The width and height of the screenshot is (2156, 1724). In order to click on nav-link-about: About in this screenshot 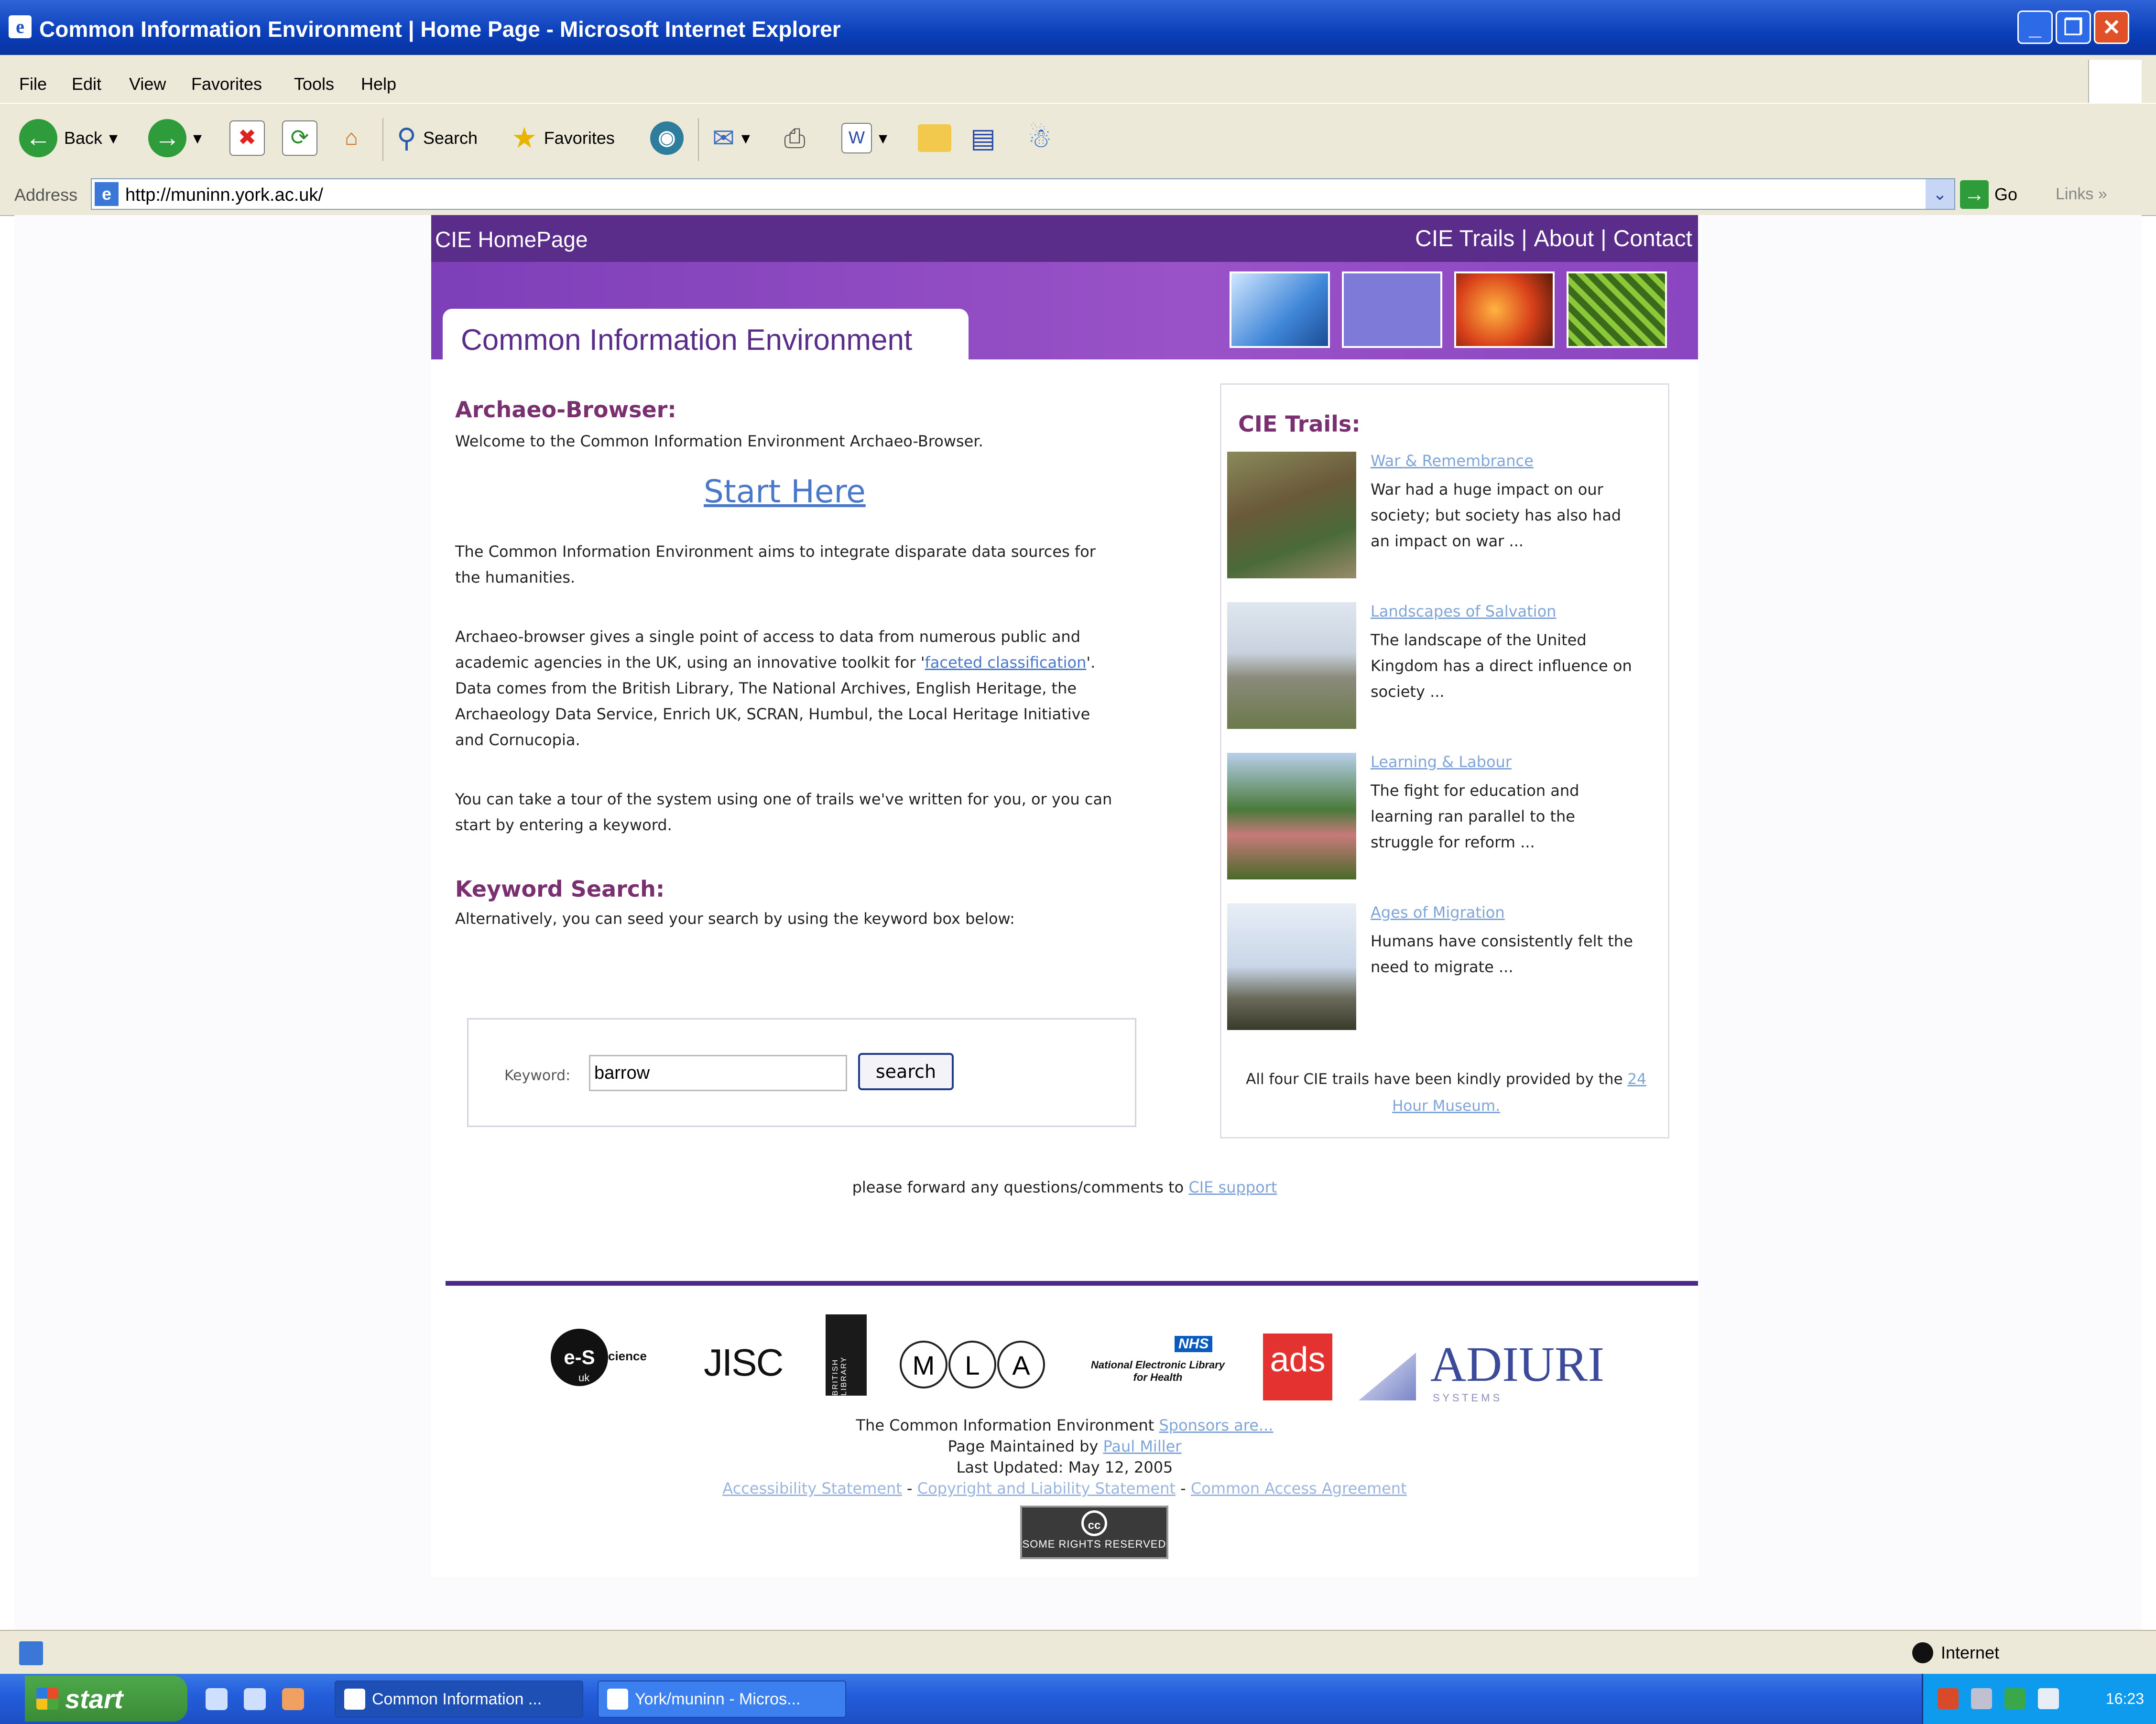, I will do `click(1564, 239)`.